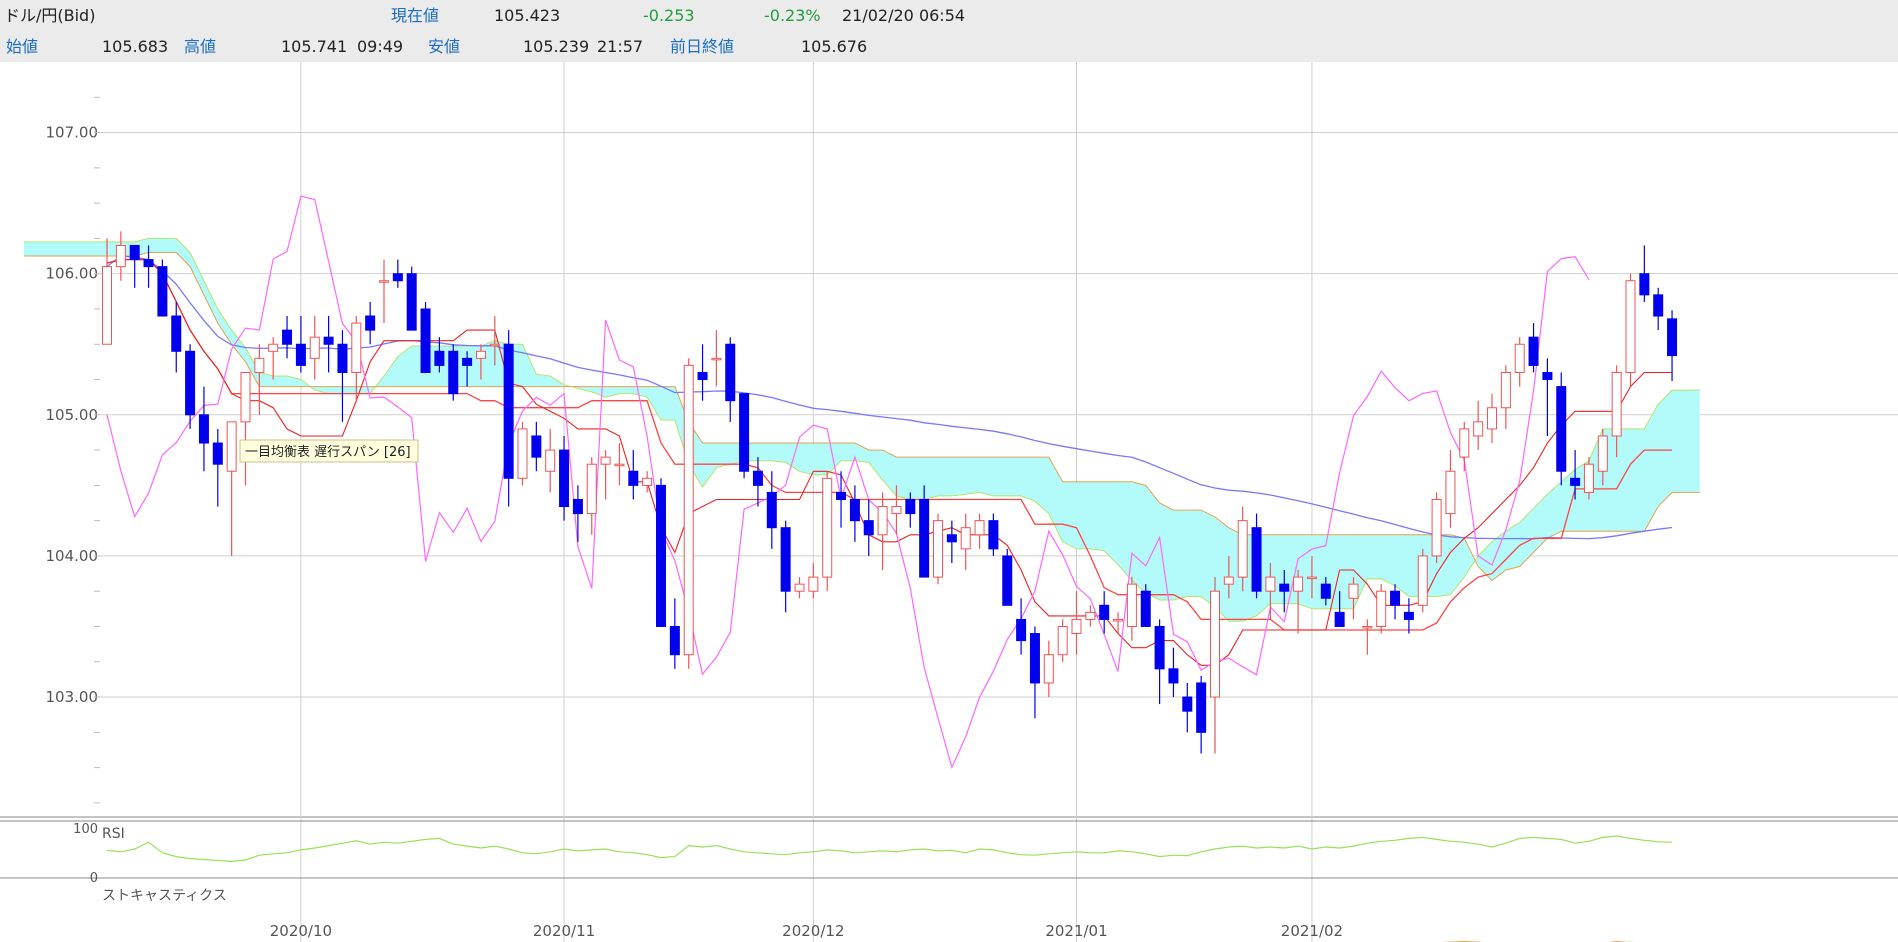 The image size is (1898, 942). Describe the element at coordinates (113, 834) in the screenshot. I see `rsi-label: RSI` at that location.